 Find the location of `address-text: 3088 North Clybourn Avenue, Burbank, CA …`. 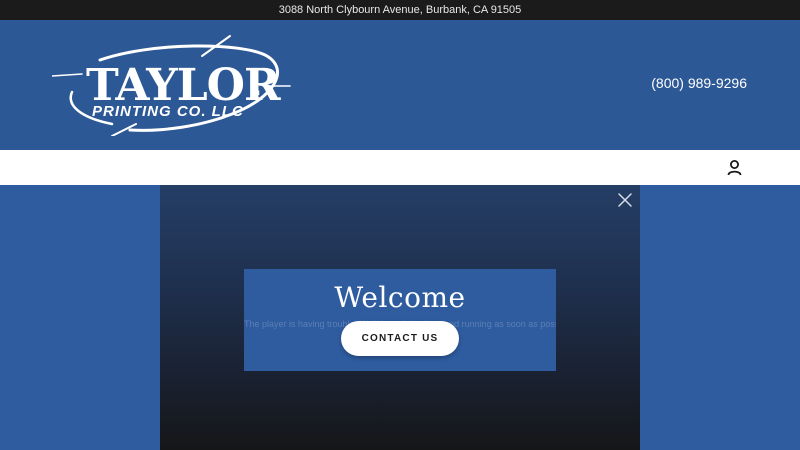

address-text: 3088 North Clybourn Avenue, Burbank, CA … is located at coordinates (400, 10).